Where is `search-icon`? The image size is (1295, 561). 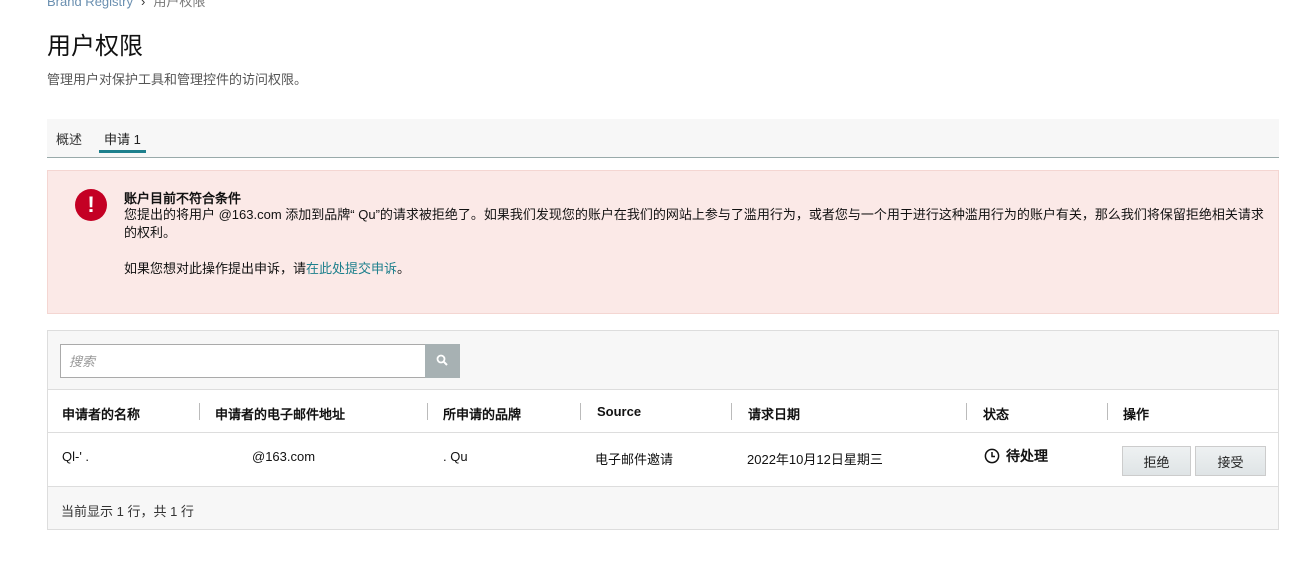
search-icon is located at coordinates (442, 360).